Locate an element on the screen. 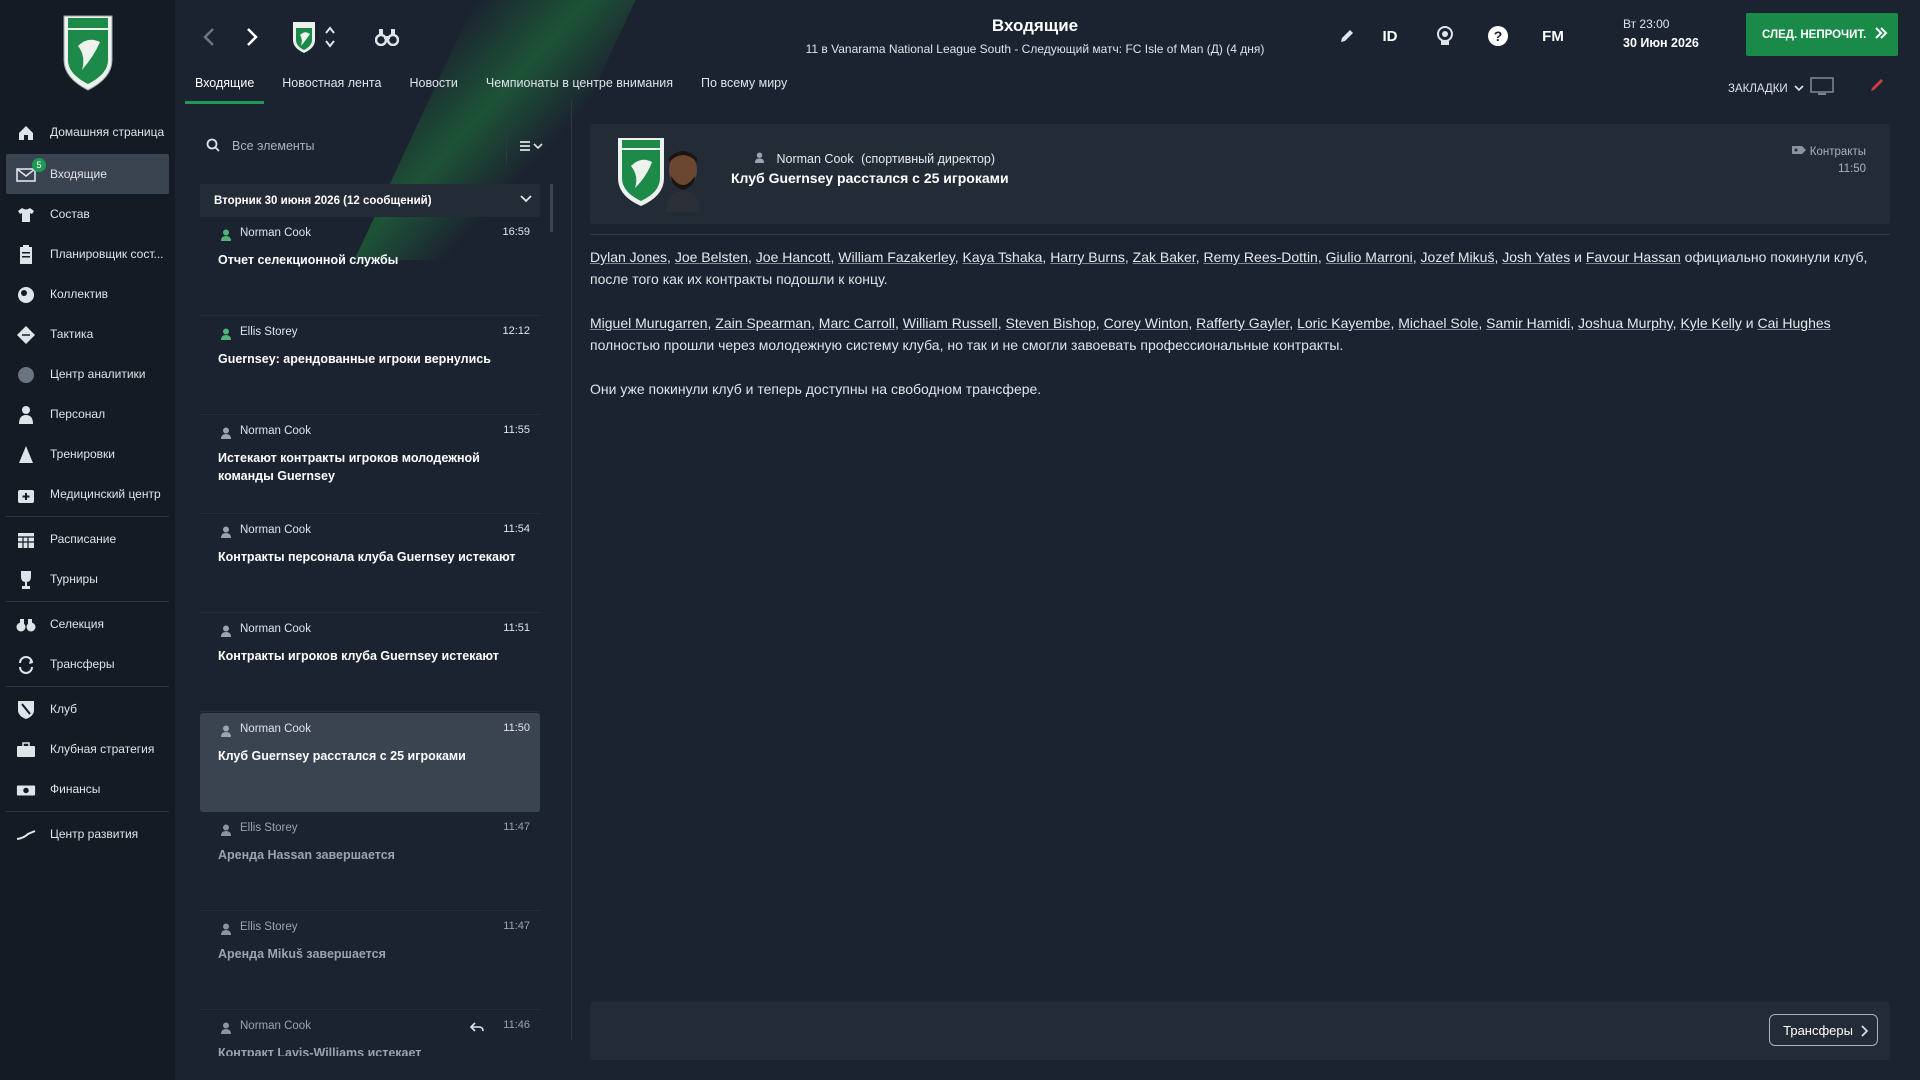  player-link: Giulio Marroni is located at coordinates (1369, 257).